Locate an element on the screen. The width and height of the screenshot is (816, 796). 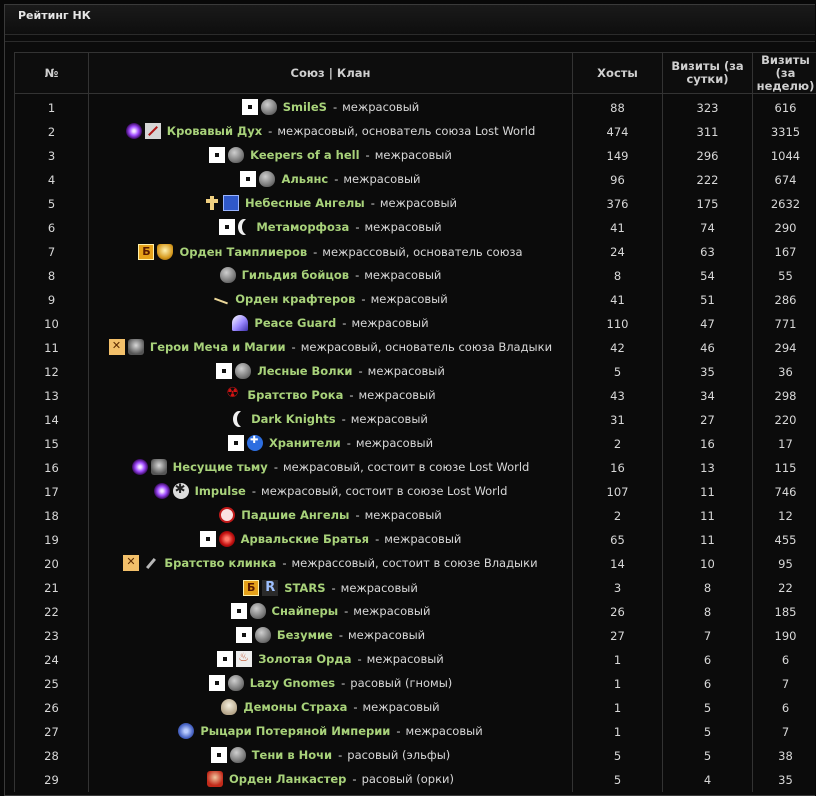
clan-name-link: Keepers of a hell is located at coordinates (304, 155).